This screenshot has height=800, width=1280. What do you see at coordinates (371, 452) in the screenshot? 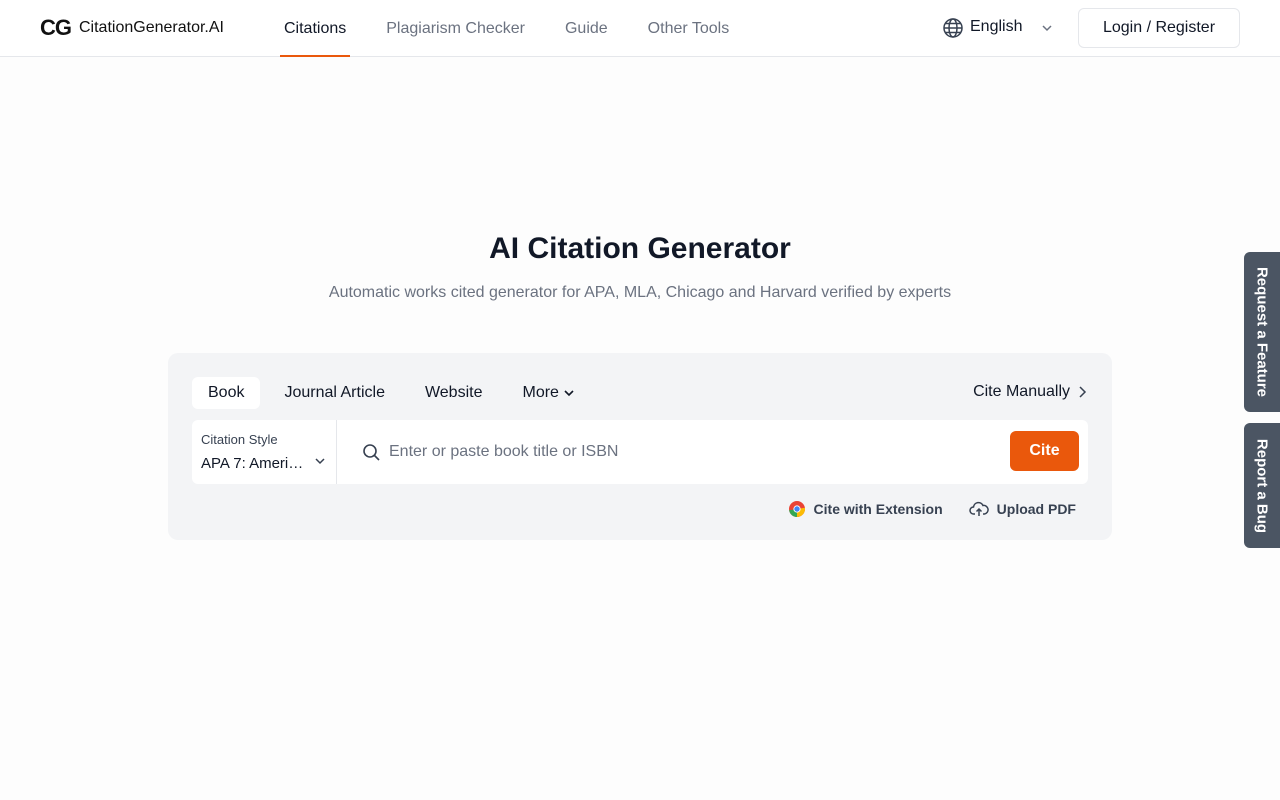
I see `search-icon` at bounding box center [371, 452].